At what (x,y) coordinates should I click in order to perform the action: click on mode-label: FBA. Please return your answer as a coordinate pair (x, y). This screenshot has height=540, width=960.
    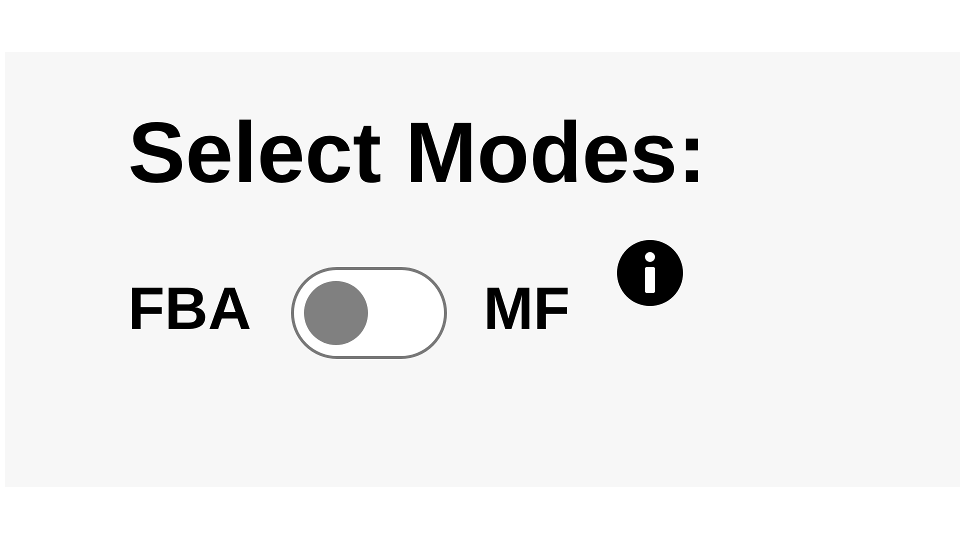
    Looking at the image, I should click on (190, 309).